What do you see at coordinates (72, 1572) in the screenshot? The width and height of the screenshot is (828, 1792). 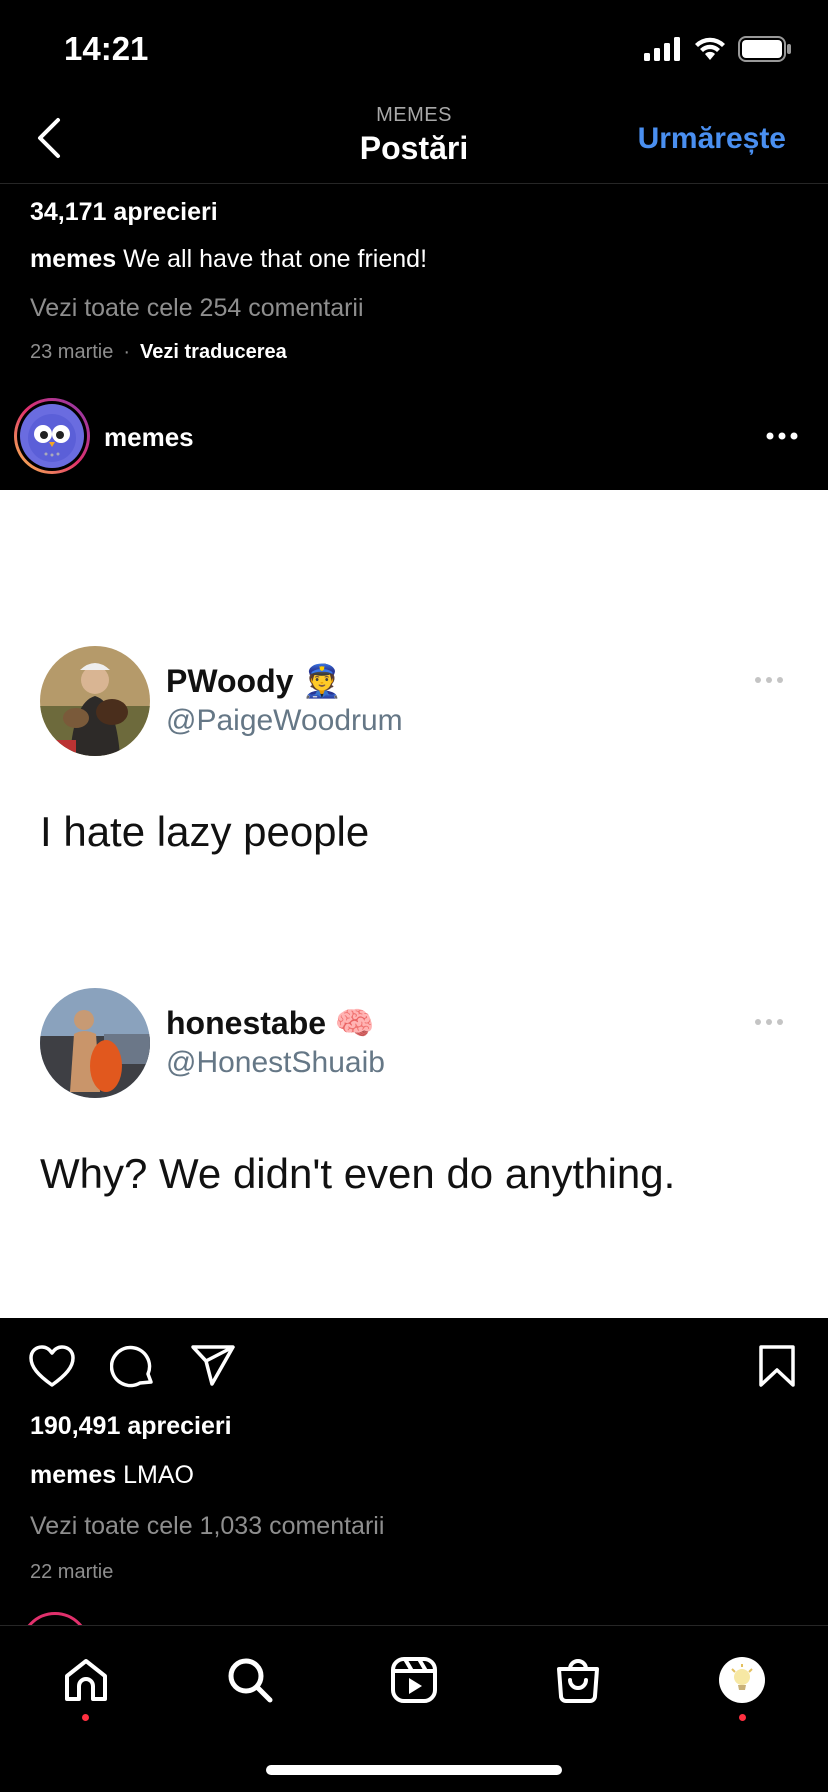 I see `post-date: 22 martie` at bounding box center [72, 1572].